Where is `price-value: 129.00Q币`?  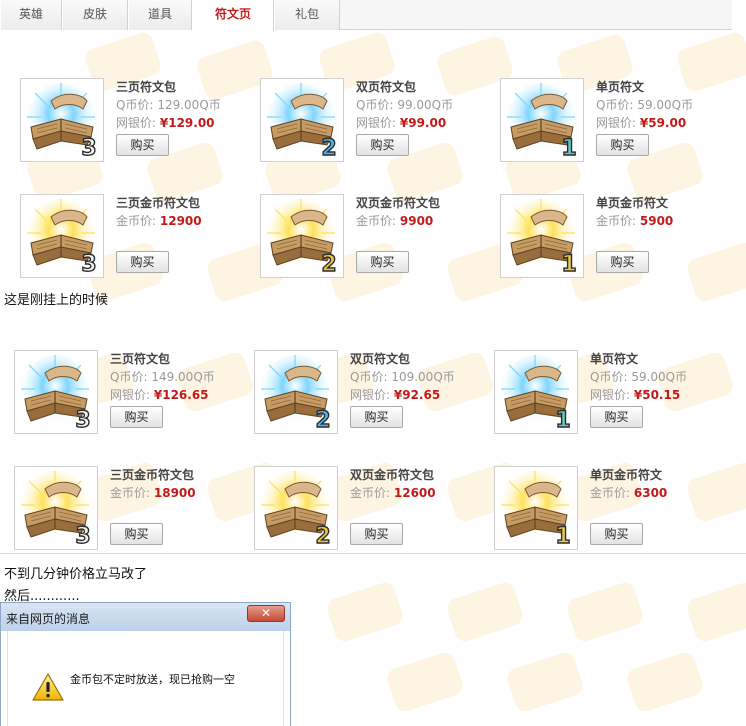
price-value: 129.00Q币 is located at coordinates (189, 105).